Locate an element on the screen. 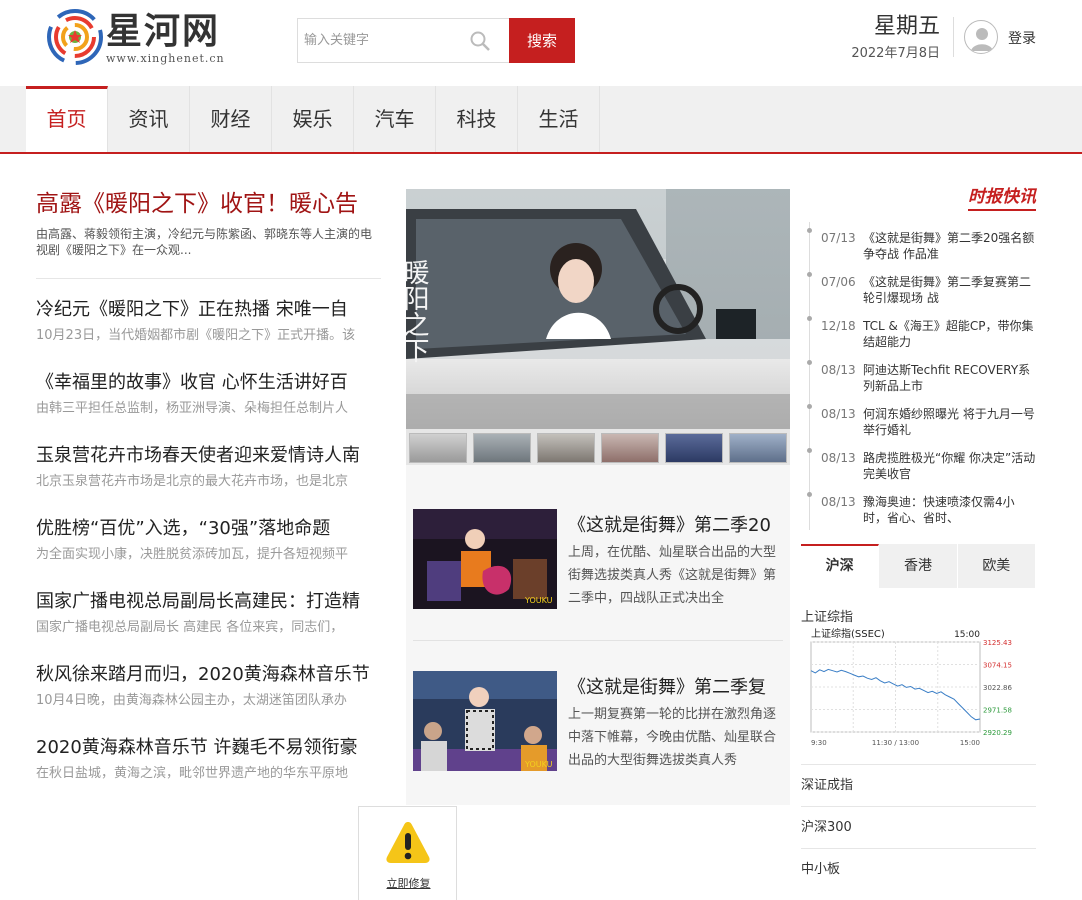  warning-popup: 立即修复 is located at coordinates (407, 853).